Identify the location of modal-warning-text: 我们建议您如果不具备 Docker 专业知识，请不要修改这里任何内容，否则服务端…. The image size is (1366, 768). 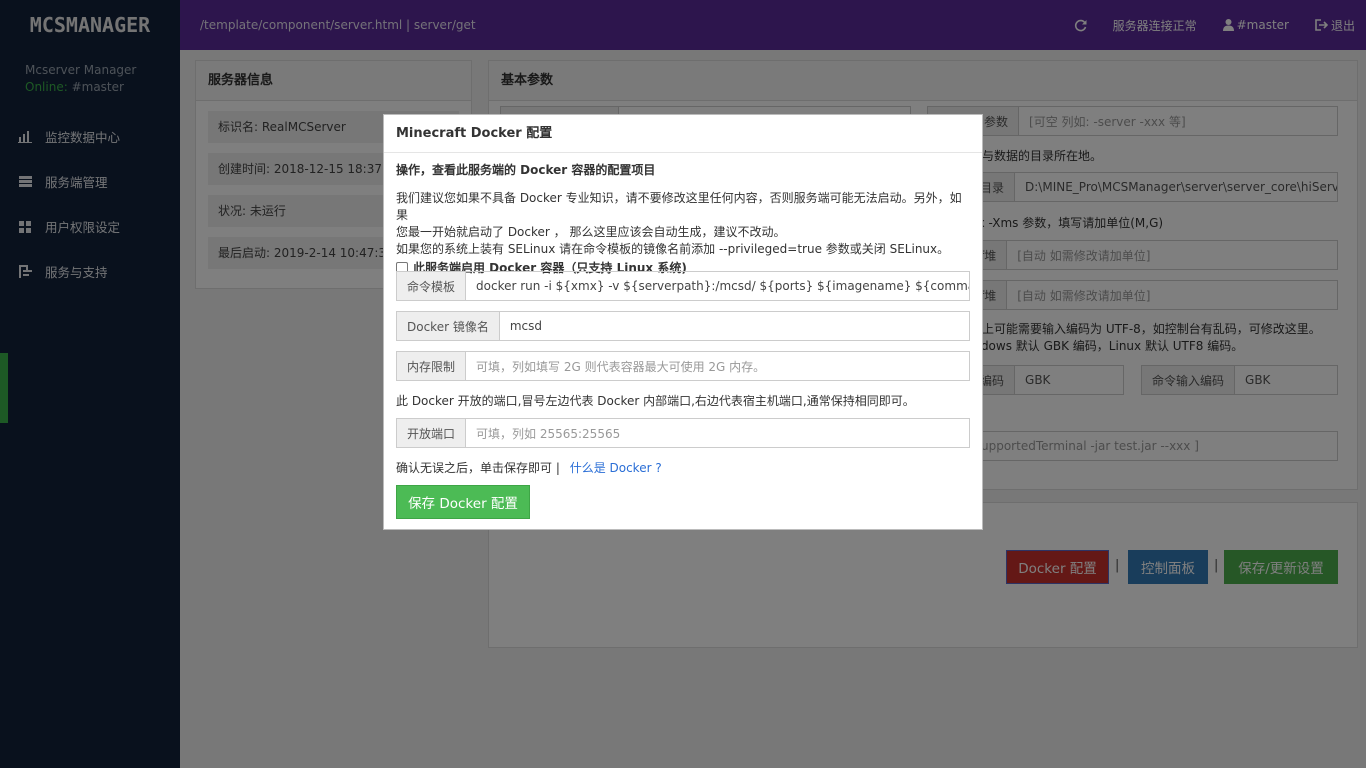
(683, 224).